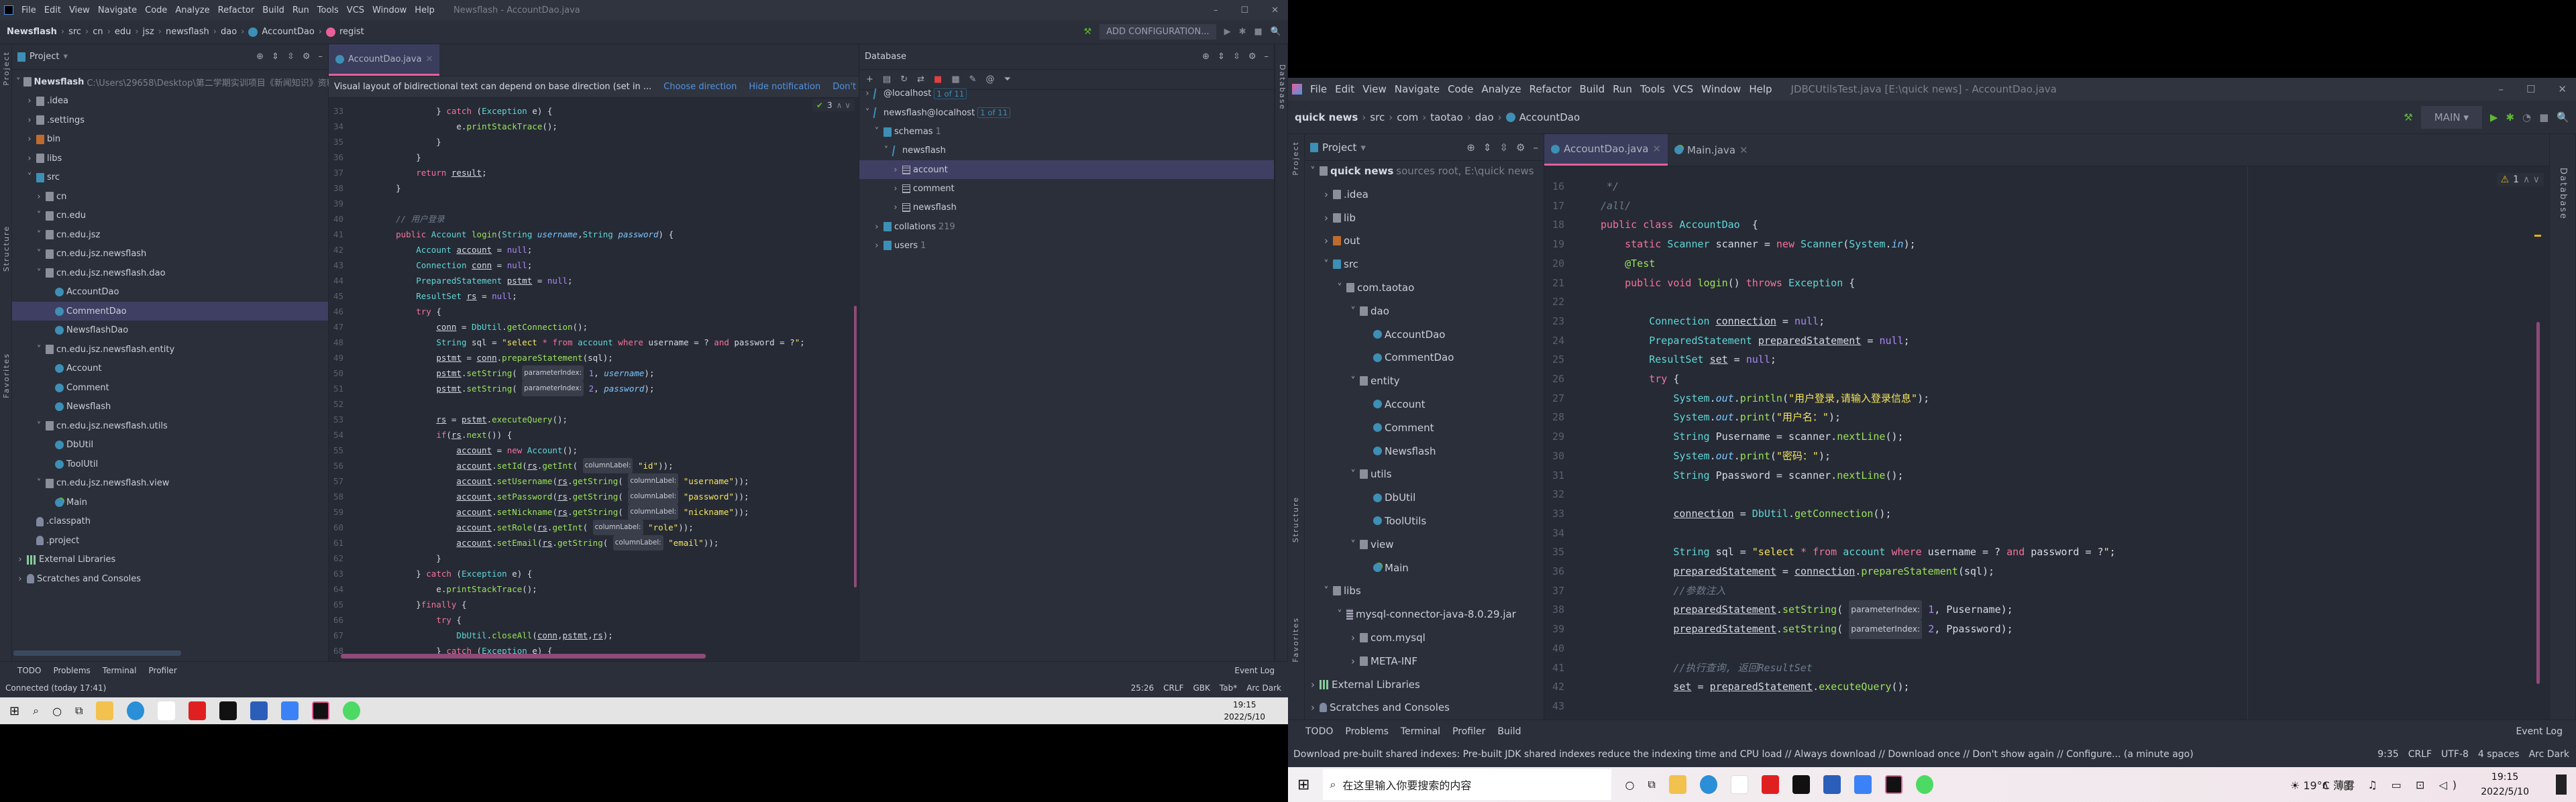 The image size is (2576, 802). What do you see at coordinates (170, 197) in the screenshot?
I see `tree-item-cn: › cn` at bounding box center [170, 197].